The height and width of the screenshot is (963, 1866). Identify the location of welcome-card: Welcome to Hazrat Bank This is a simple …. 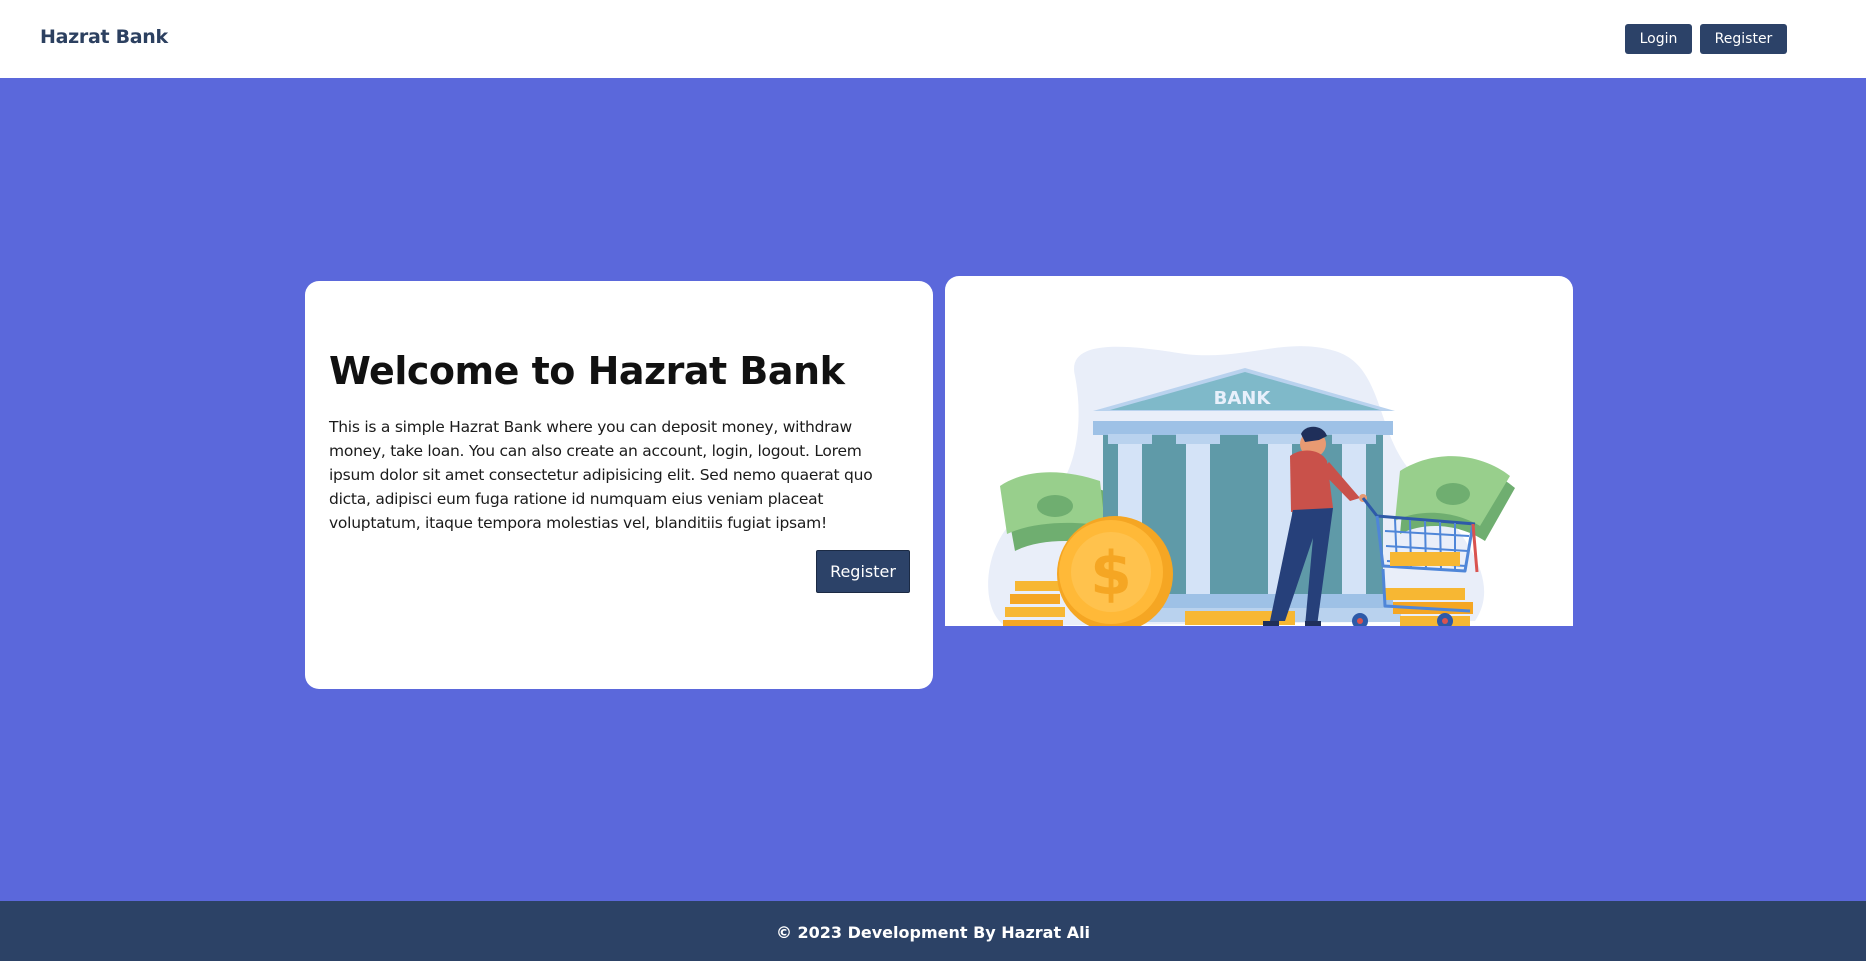
(619, 485).